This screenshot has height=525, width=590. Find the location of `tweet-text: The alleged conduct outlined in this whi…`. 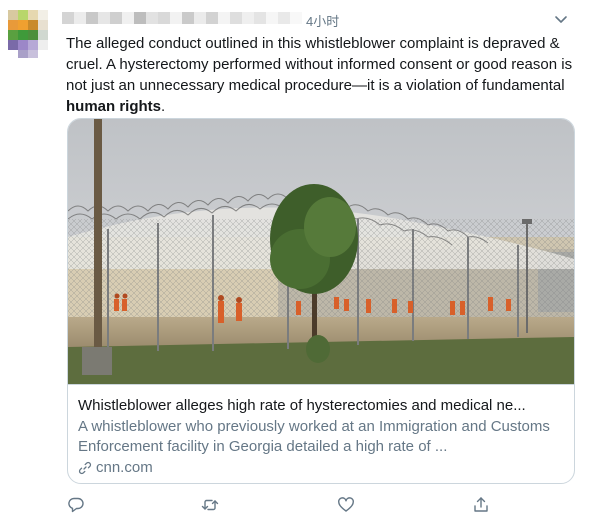

tweet-text: The alleged conduct outlined in this whi… is located at coordinates (321, 75).